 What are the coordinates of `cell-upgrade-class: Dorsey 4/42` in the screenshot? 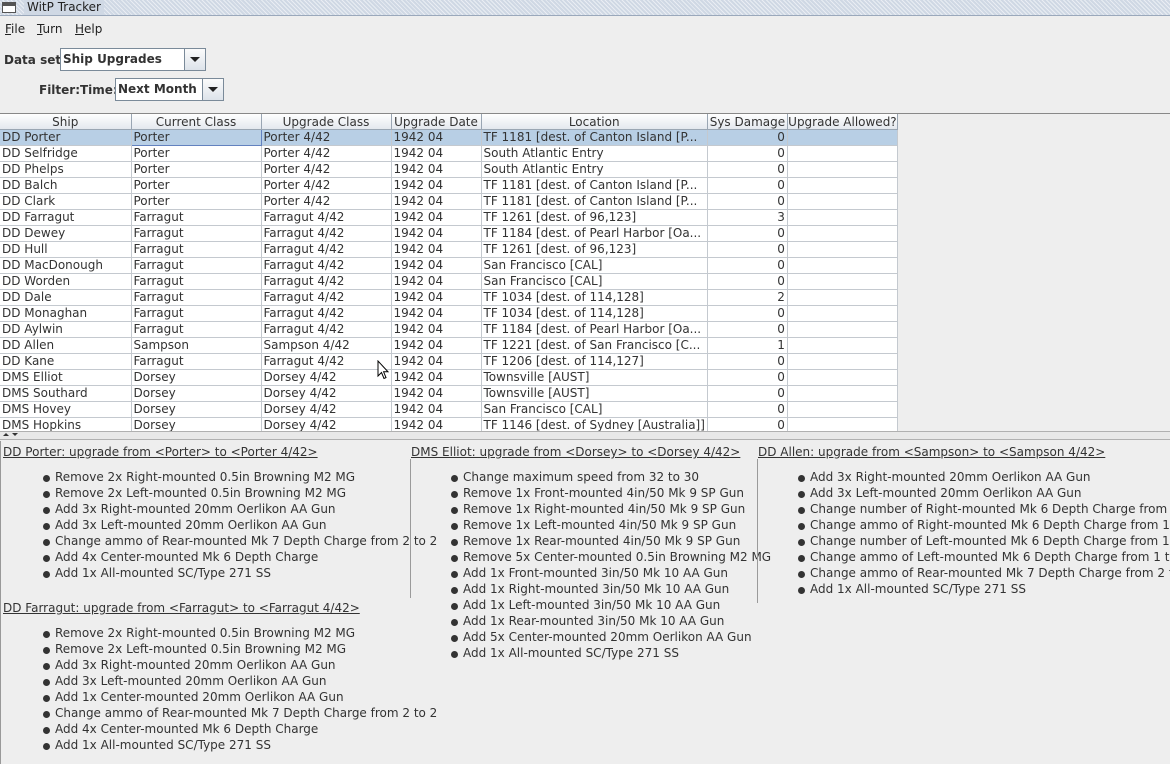 It's located at (326, 424).